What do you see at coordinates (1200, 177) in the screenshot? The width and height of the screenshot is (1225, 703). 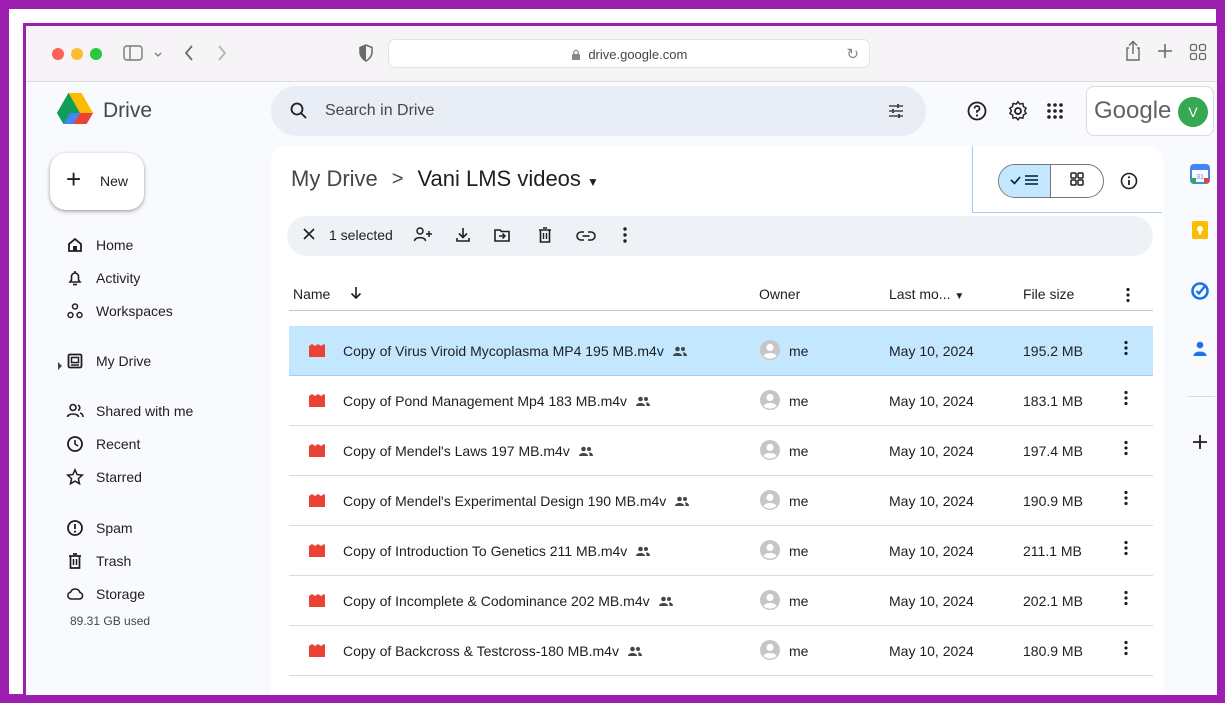 I see `svg-text: 31` at bounding box center [1200, 177].